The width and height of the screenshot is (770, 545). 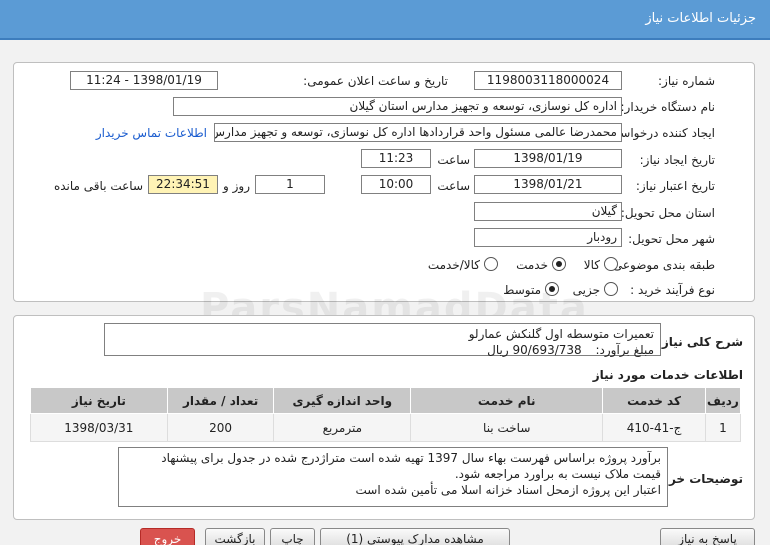 I want to click on category-radio-service, so click(x=559, y=264).